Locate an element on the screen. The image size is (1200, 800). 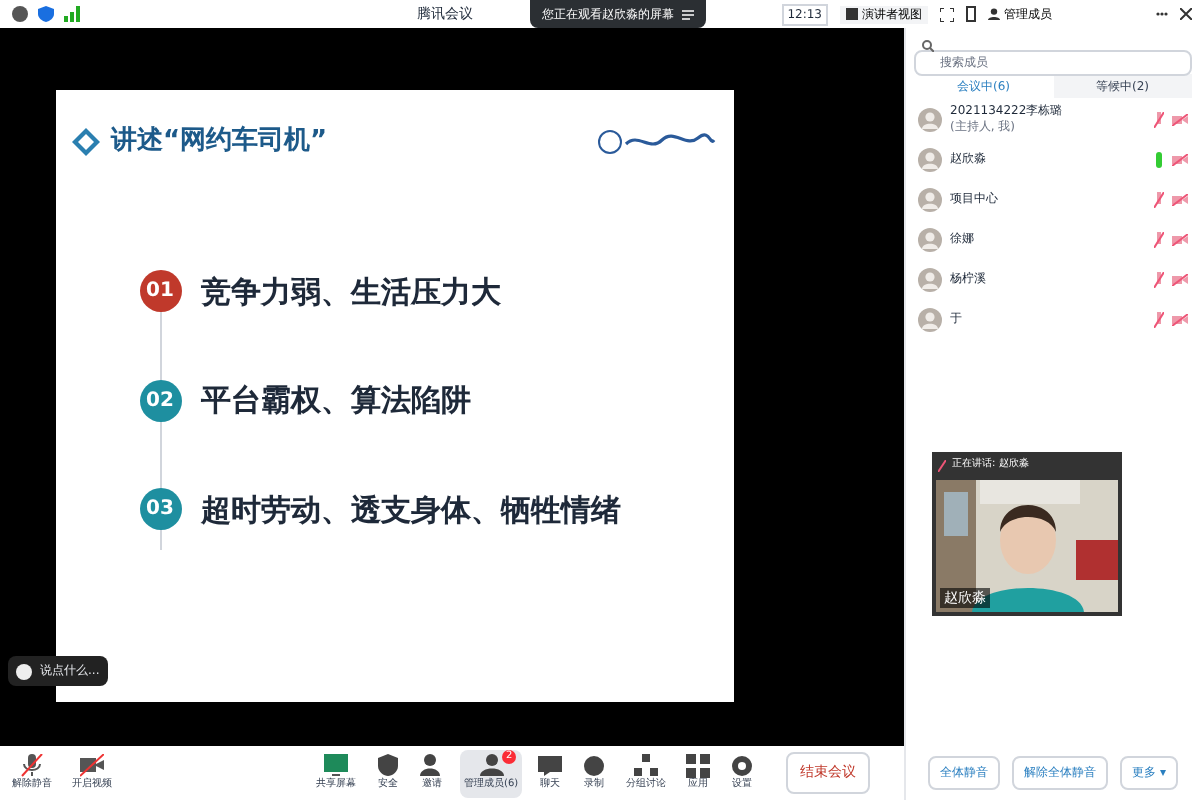
record-icon is located at coordinates (594, 765).